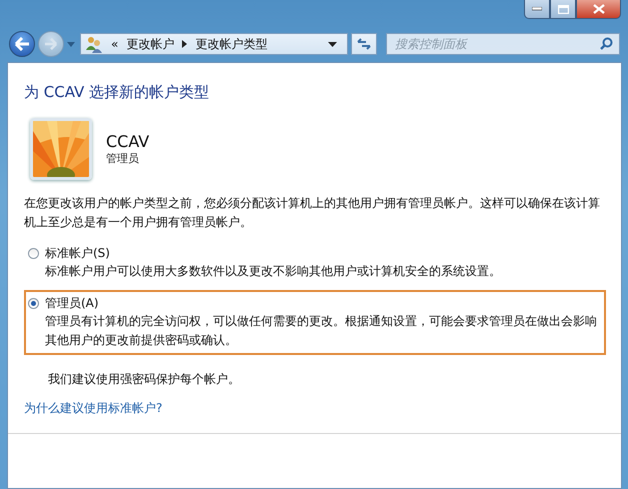 The height and width of the screenshot is (489, 628). What do you see at coordinates (312, 213) in the screenshot?
I see `intro-text: 在您更改该用户的帐户类型之前，您必须分配该计算机上的其他用户拥有管理员帐户。这样可以确保在该计算机上至少总是有一个用户拥有管理员帐户。` at bounding box center [312, 213].